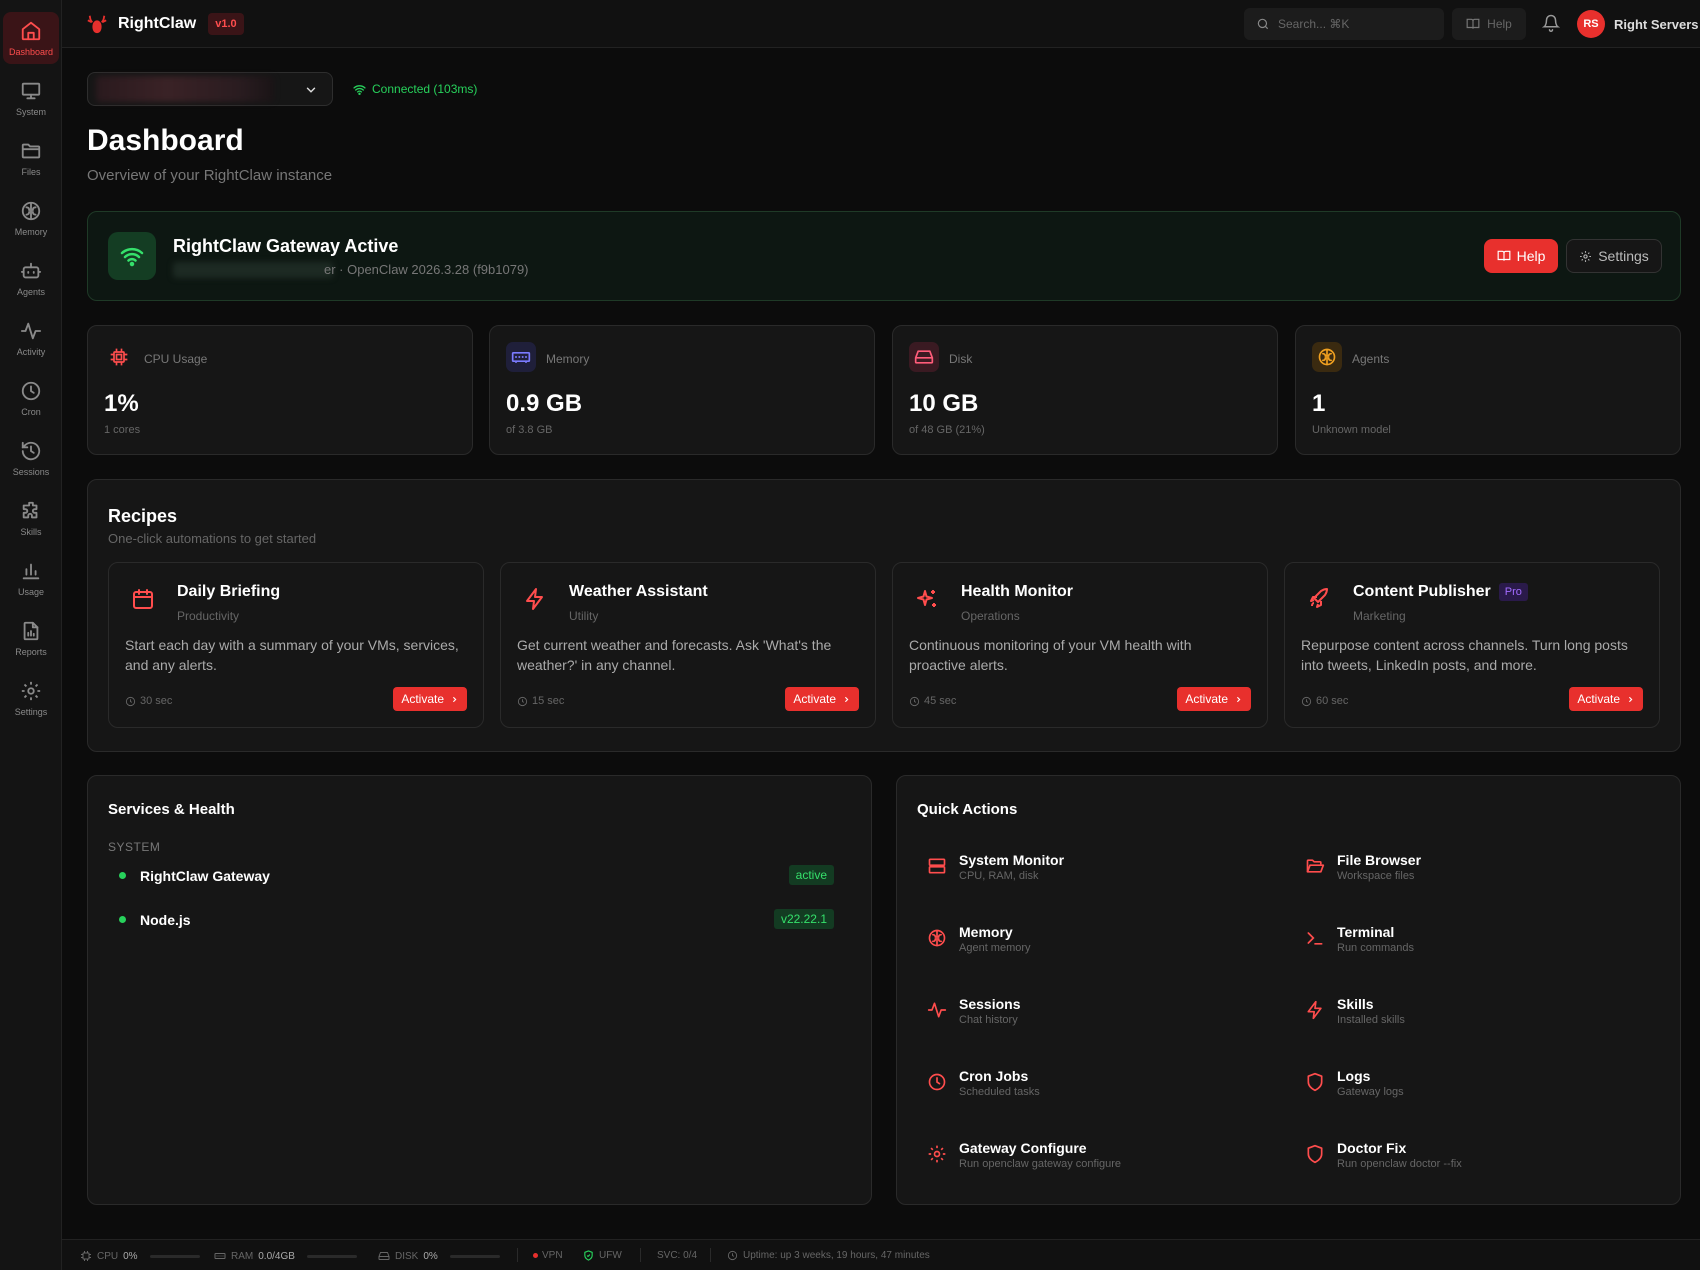 The image size is (1700, 1270). What do you see at coordinates (1366, 932) in the screenshot?
I see `quick-action-title: Terminal` at bounding box center [1366, 932].